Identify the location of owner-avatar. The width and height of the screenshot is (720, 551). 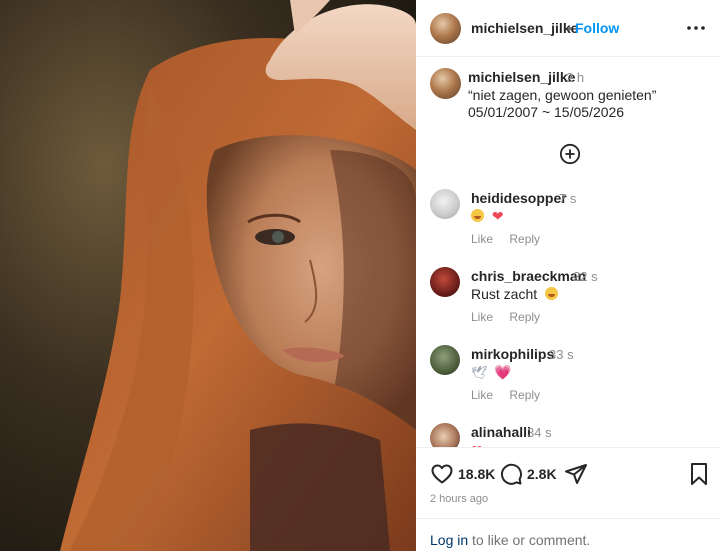
(445, 28).